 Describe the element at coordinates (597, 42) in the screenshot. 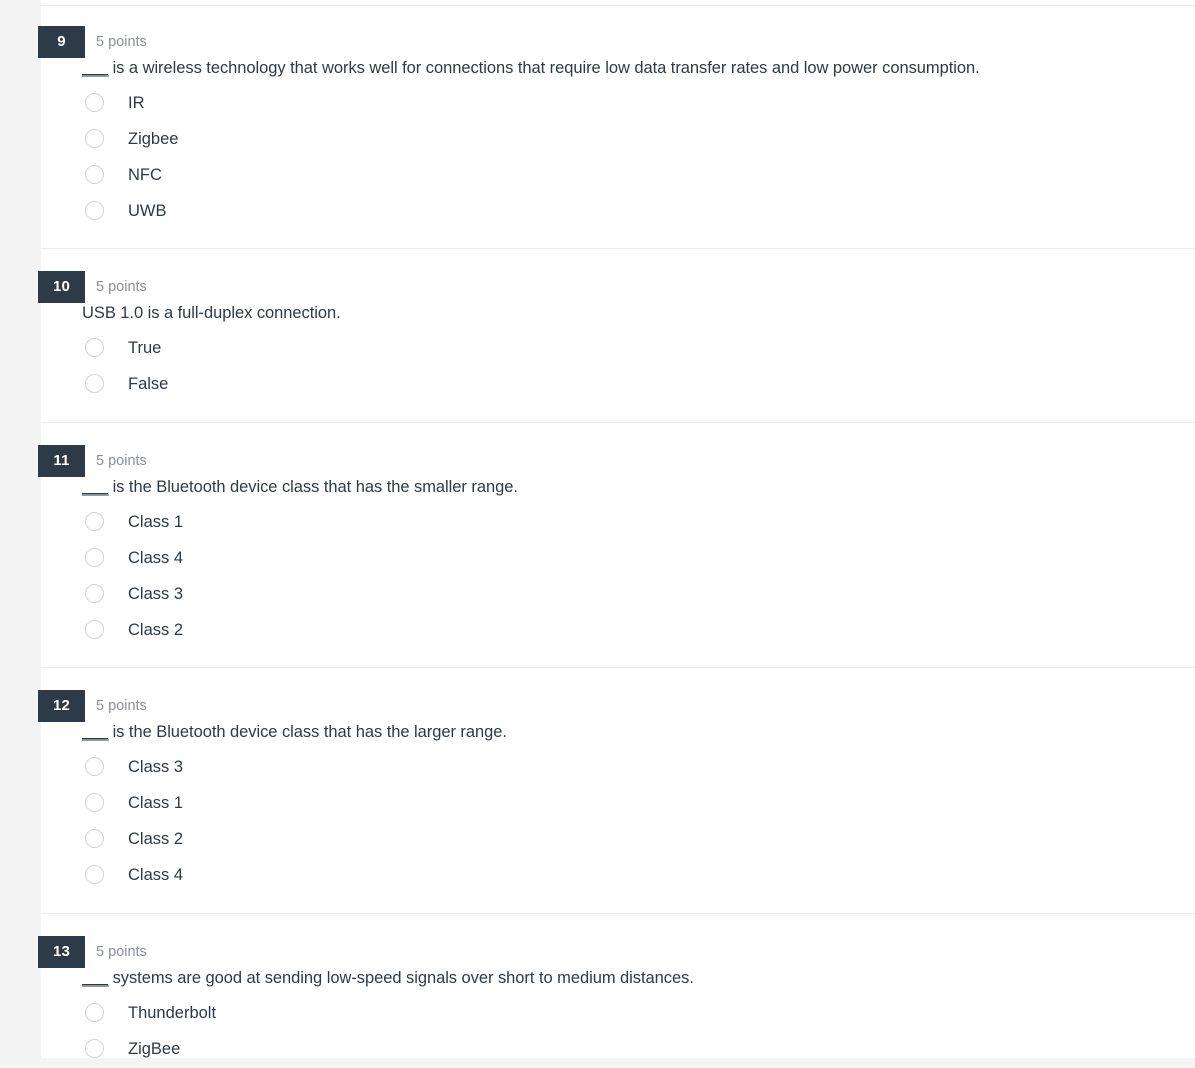

I see `question-header: 9 5 points` at that location.